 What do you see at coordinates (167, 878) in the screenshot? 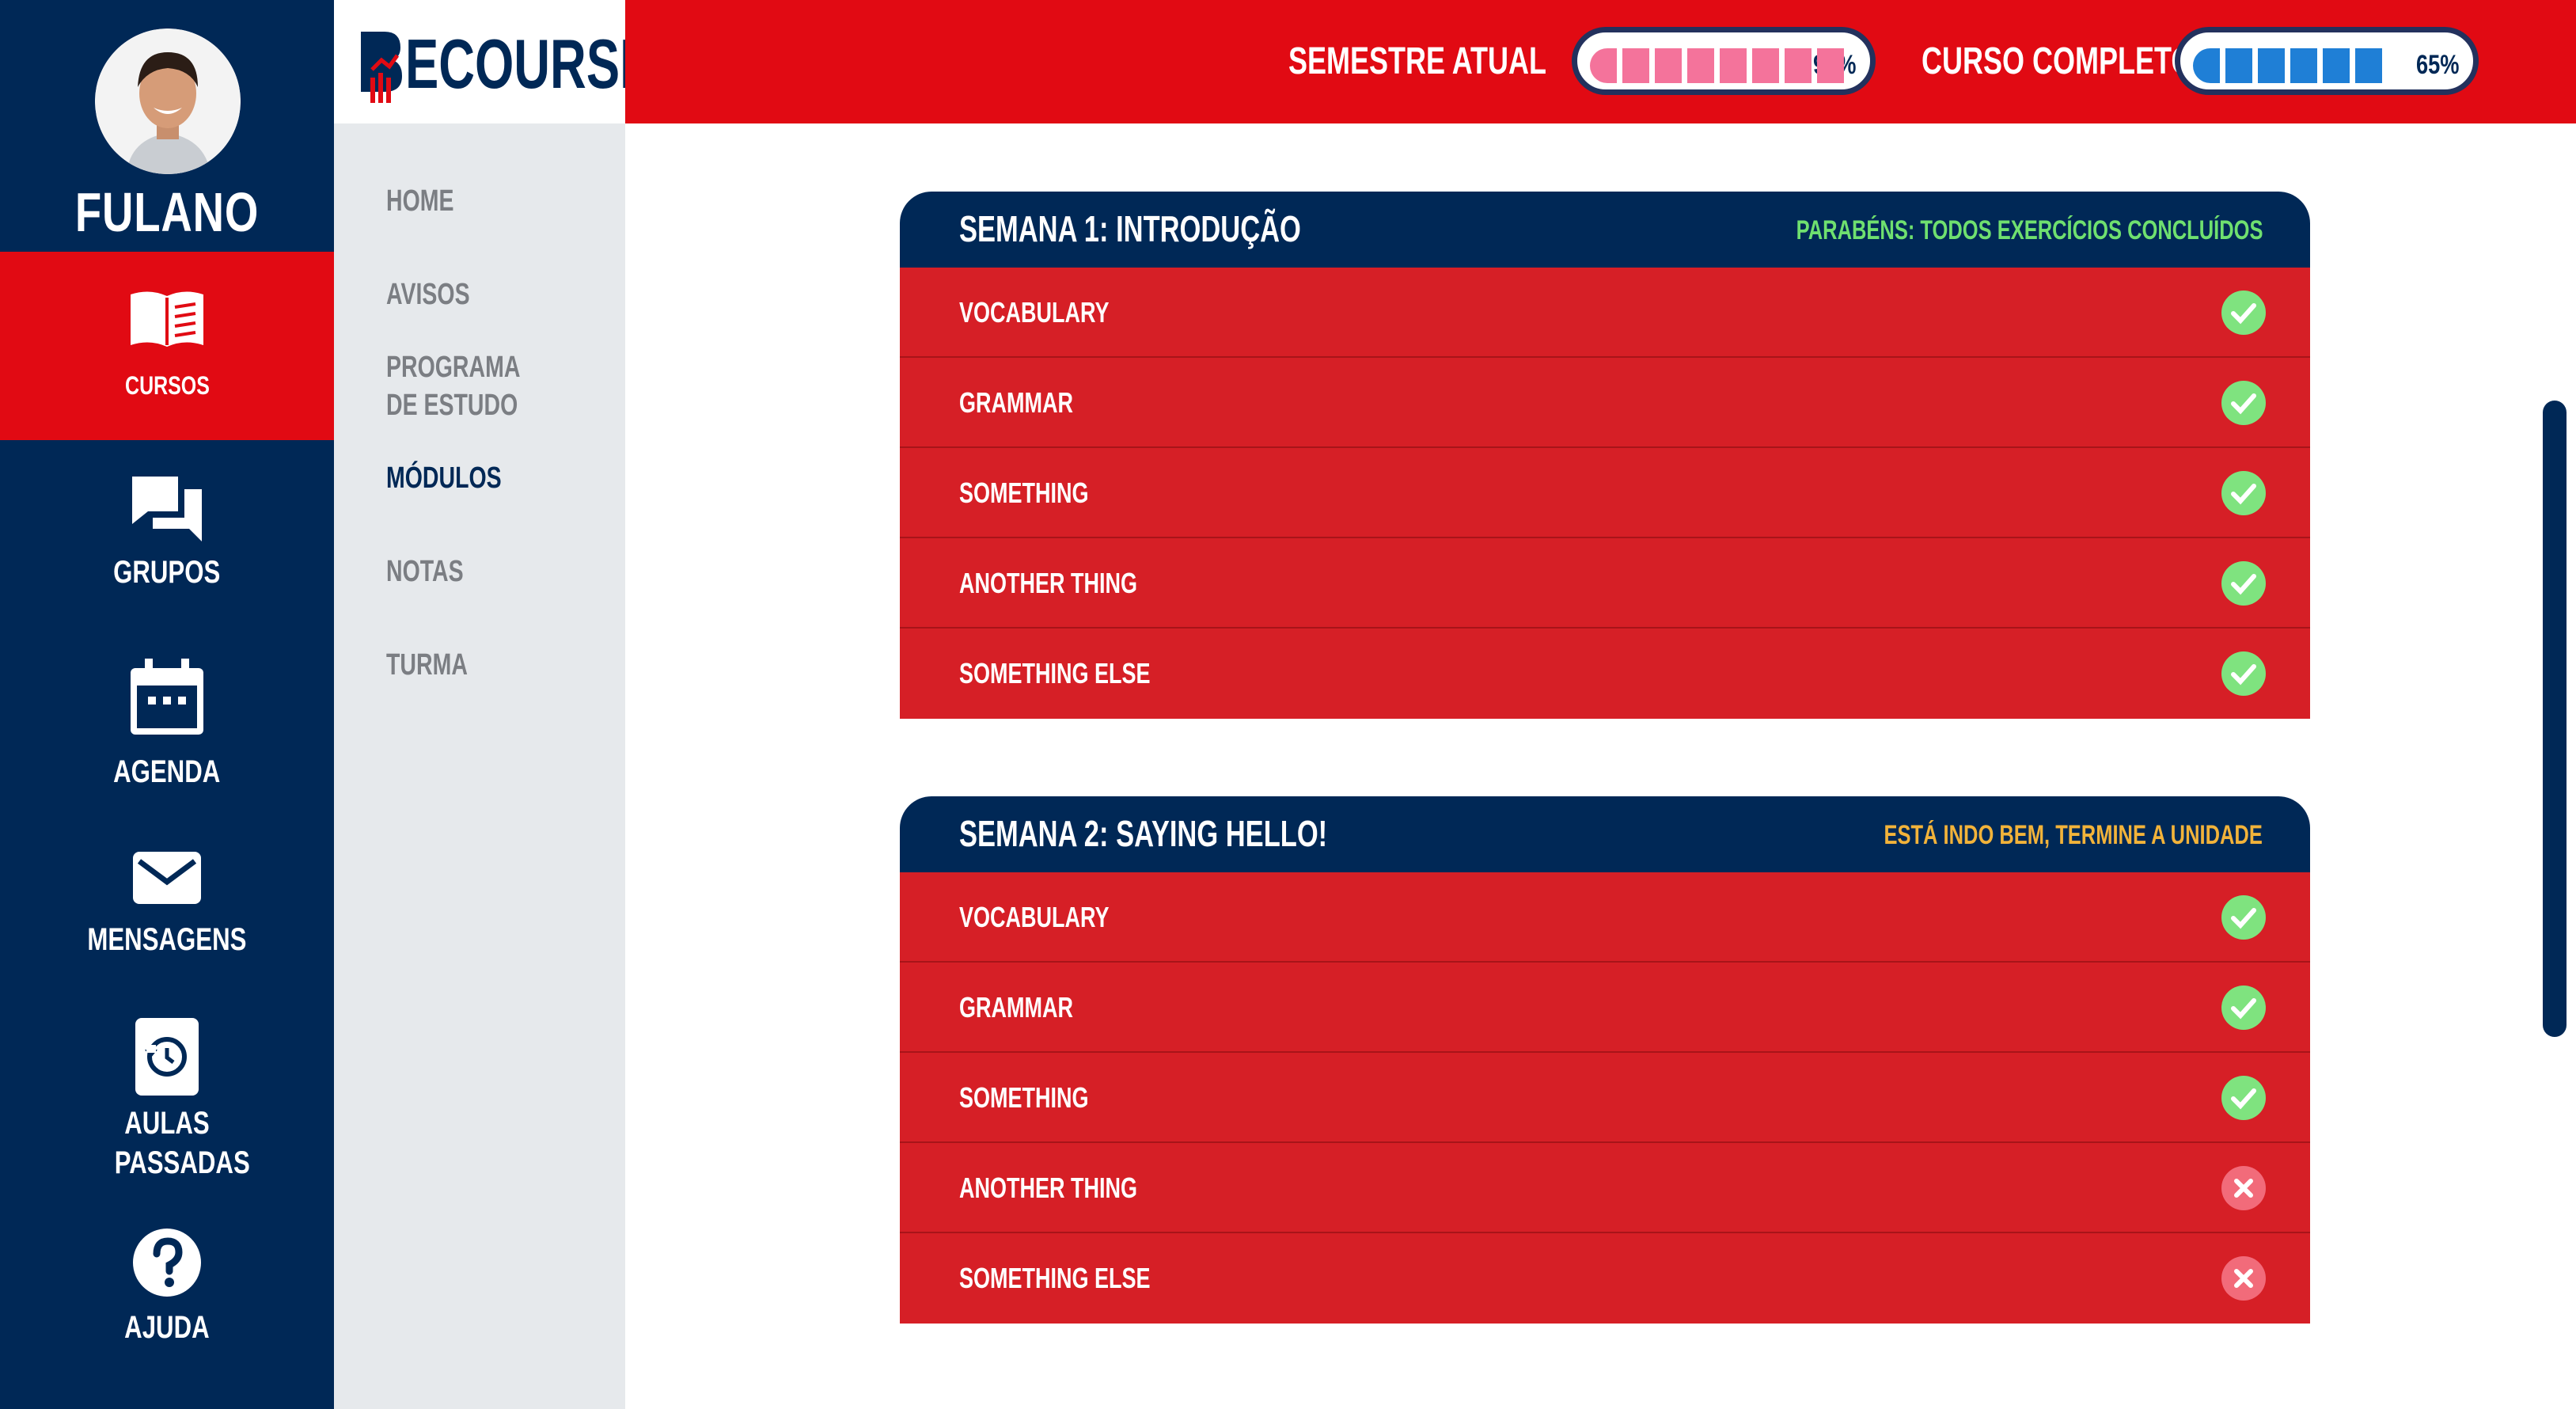
I see `mail-icon` at bounding box center [167, 878].